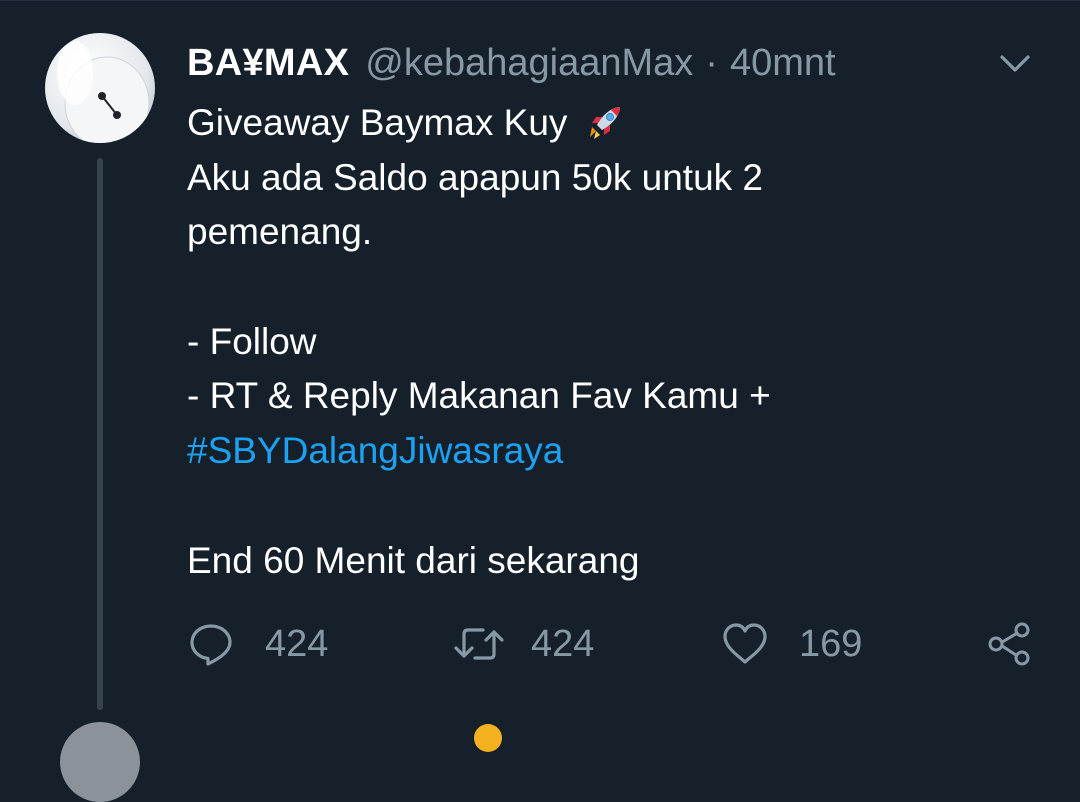  I want to click on retweet-icon, so click(479, 644).